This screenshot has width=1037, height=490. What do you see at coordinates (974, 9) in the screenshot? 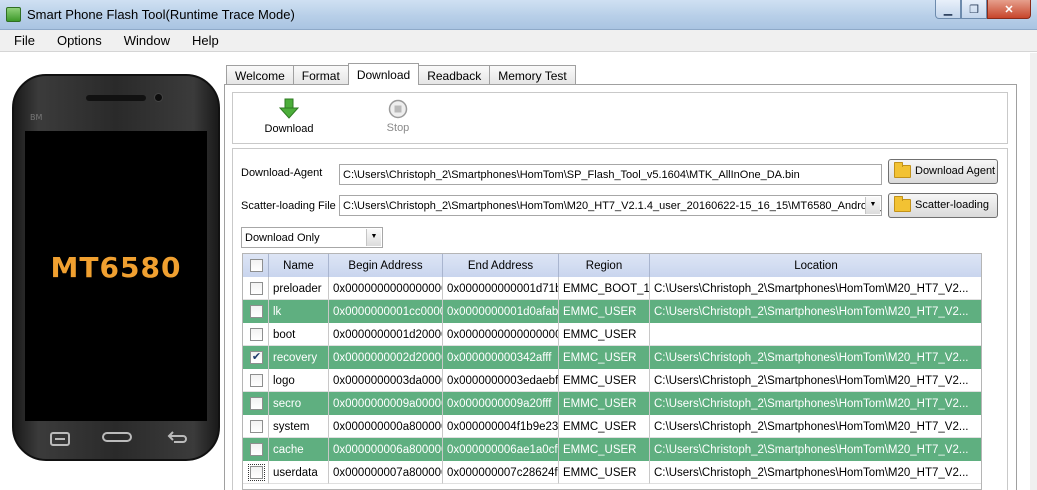
I see `restore-button: ❐` at bounding box center [974, 9].